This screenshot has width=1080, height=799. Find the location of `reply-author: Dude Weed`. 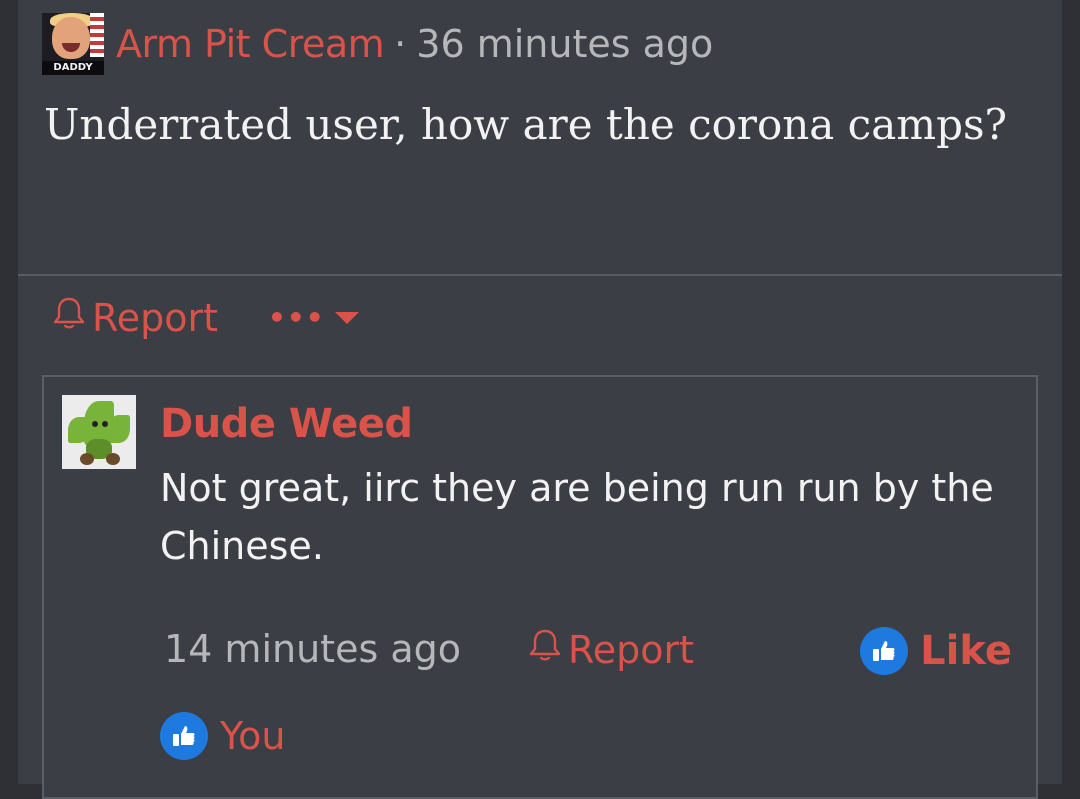

reply-author: Dude Weed is located at coordinates (286, 424).